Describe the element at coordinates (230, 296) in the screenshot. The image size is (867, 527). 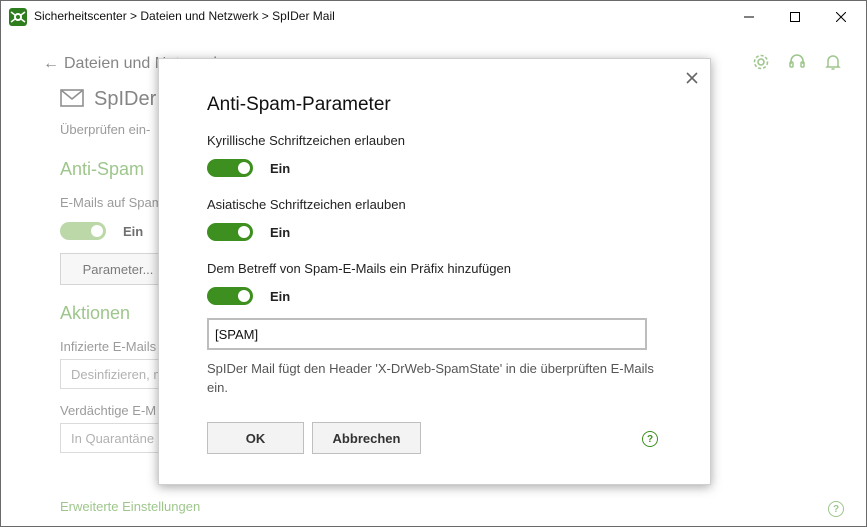
I see `prefix-toggle` at that location.